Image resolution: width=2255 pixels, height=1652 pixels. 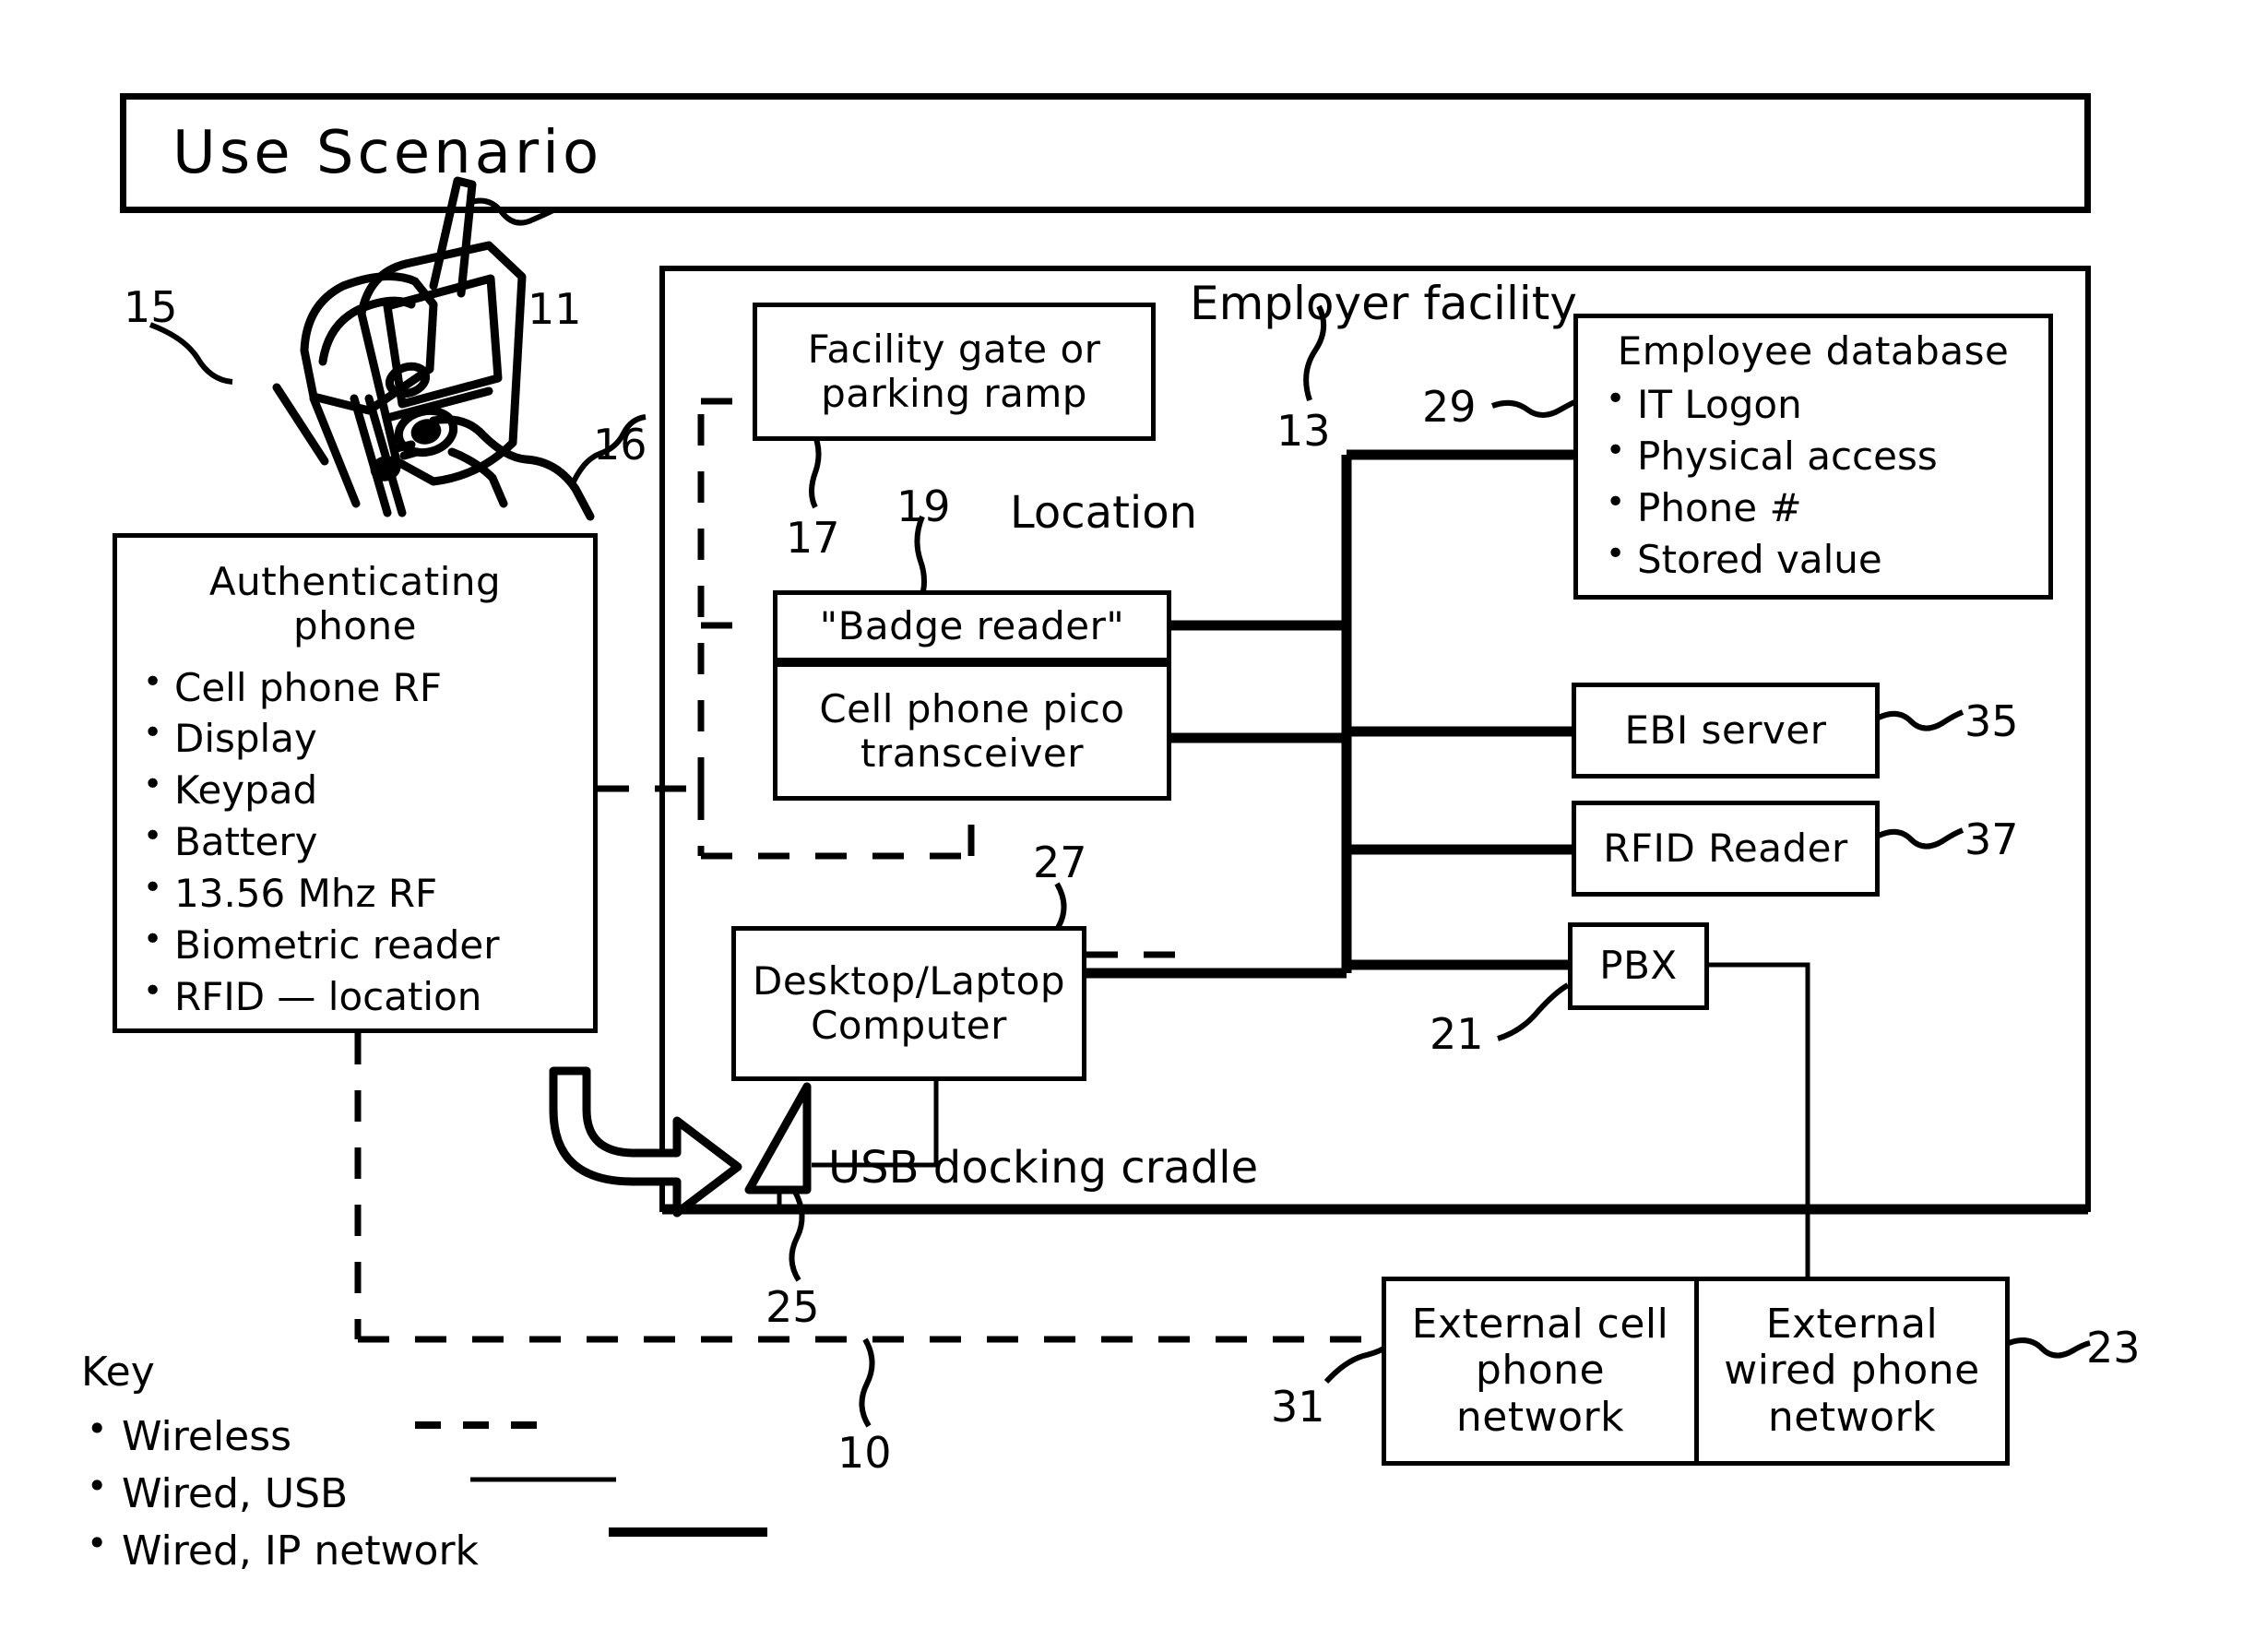 I want to click on page-title: Use Scenario, so click(x=387, y=153).